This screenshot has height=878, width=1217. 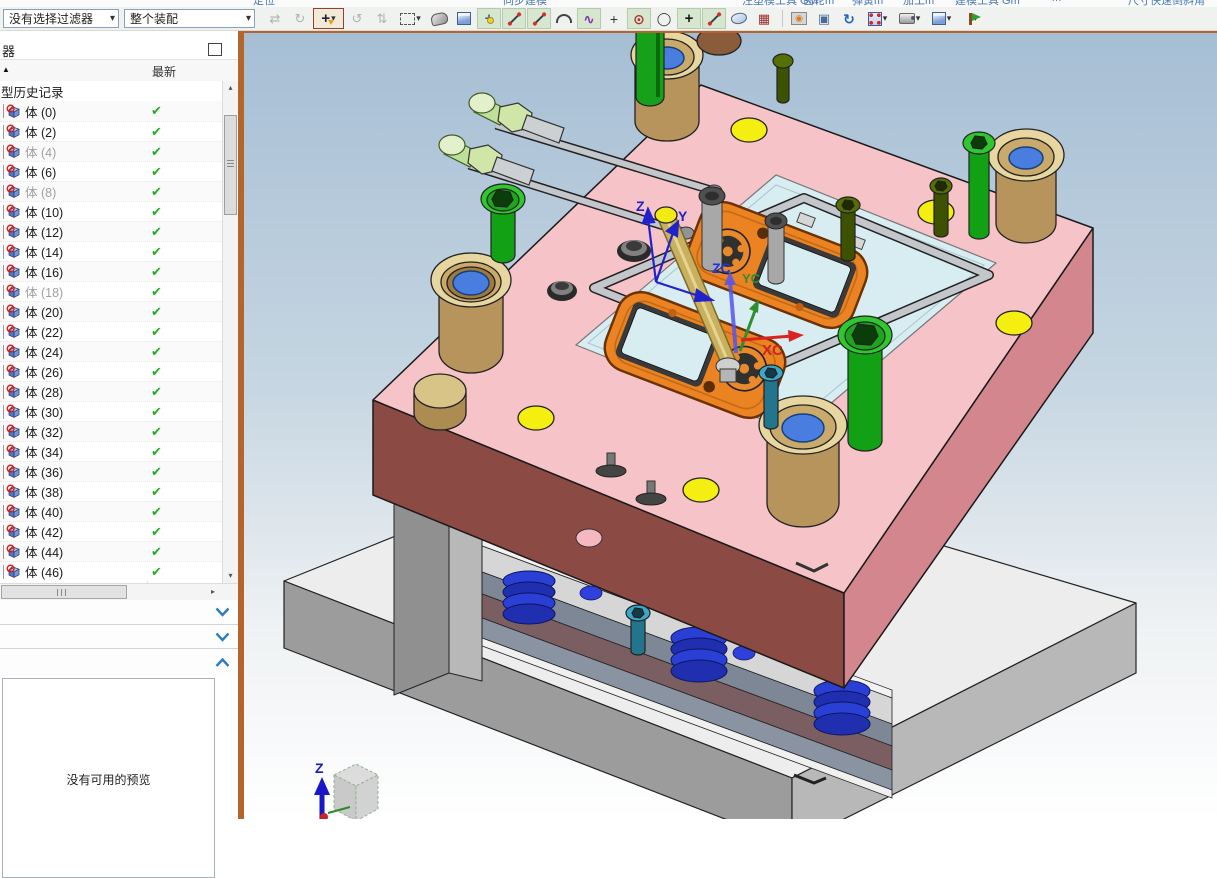 What do you see at coordinates (189, 18) in the screenshot?
I see `selection-scope-combo: 整个装配 ▾` at bounding box center [189, 18].